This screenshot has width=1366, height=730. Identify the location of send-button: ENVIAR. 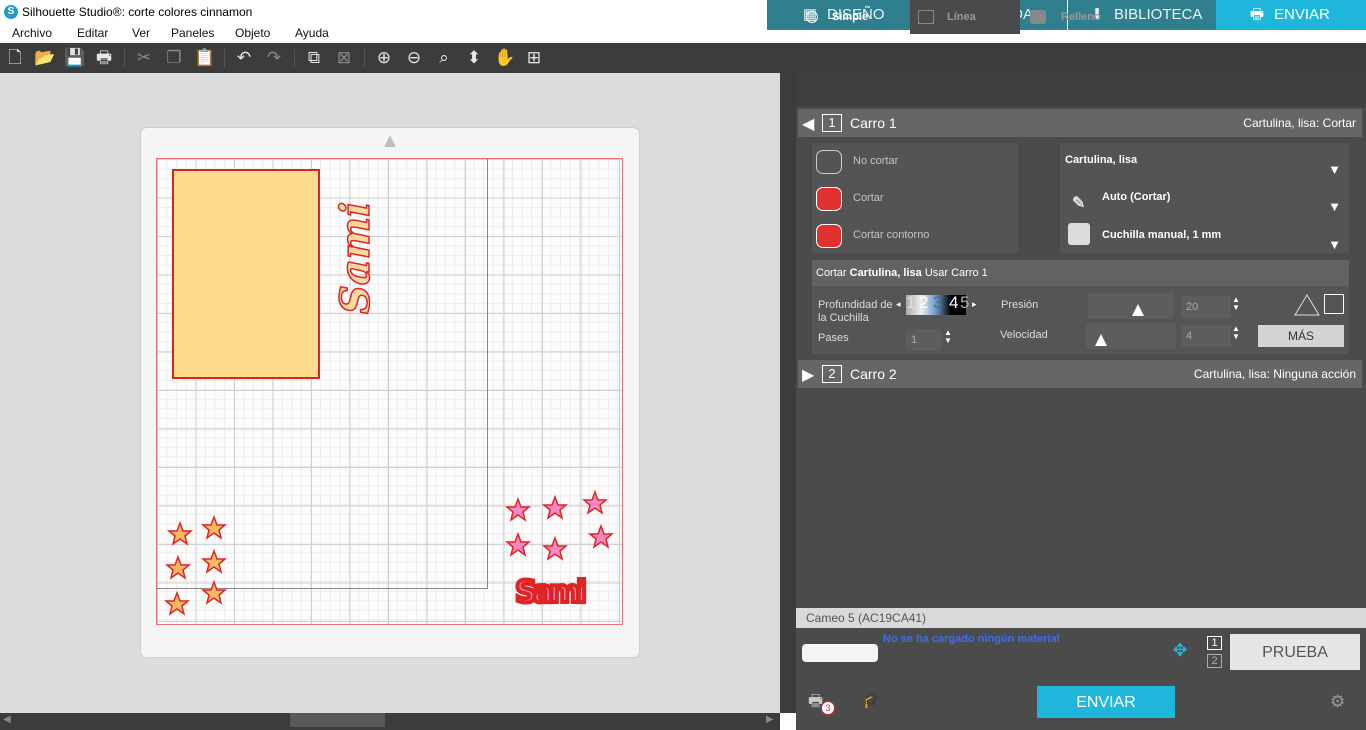
(1106, 702).